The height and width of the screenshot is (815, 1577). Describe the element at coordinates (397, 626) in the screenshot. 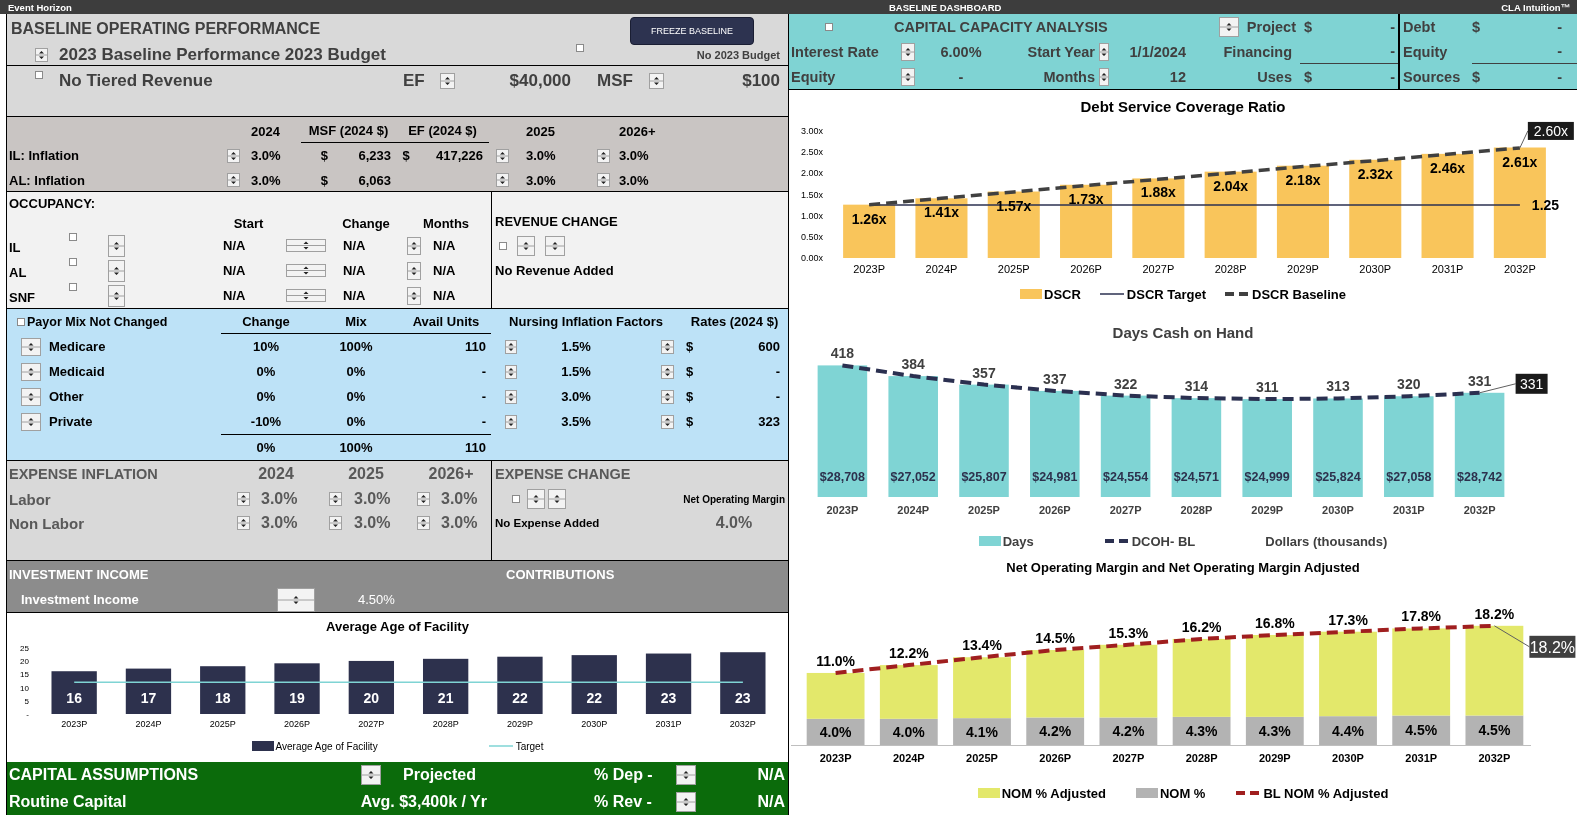

I see `chart-title: Average Age of Facility` at that location.